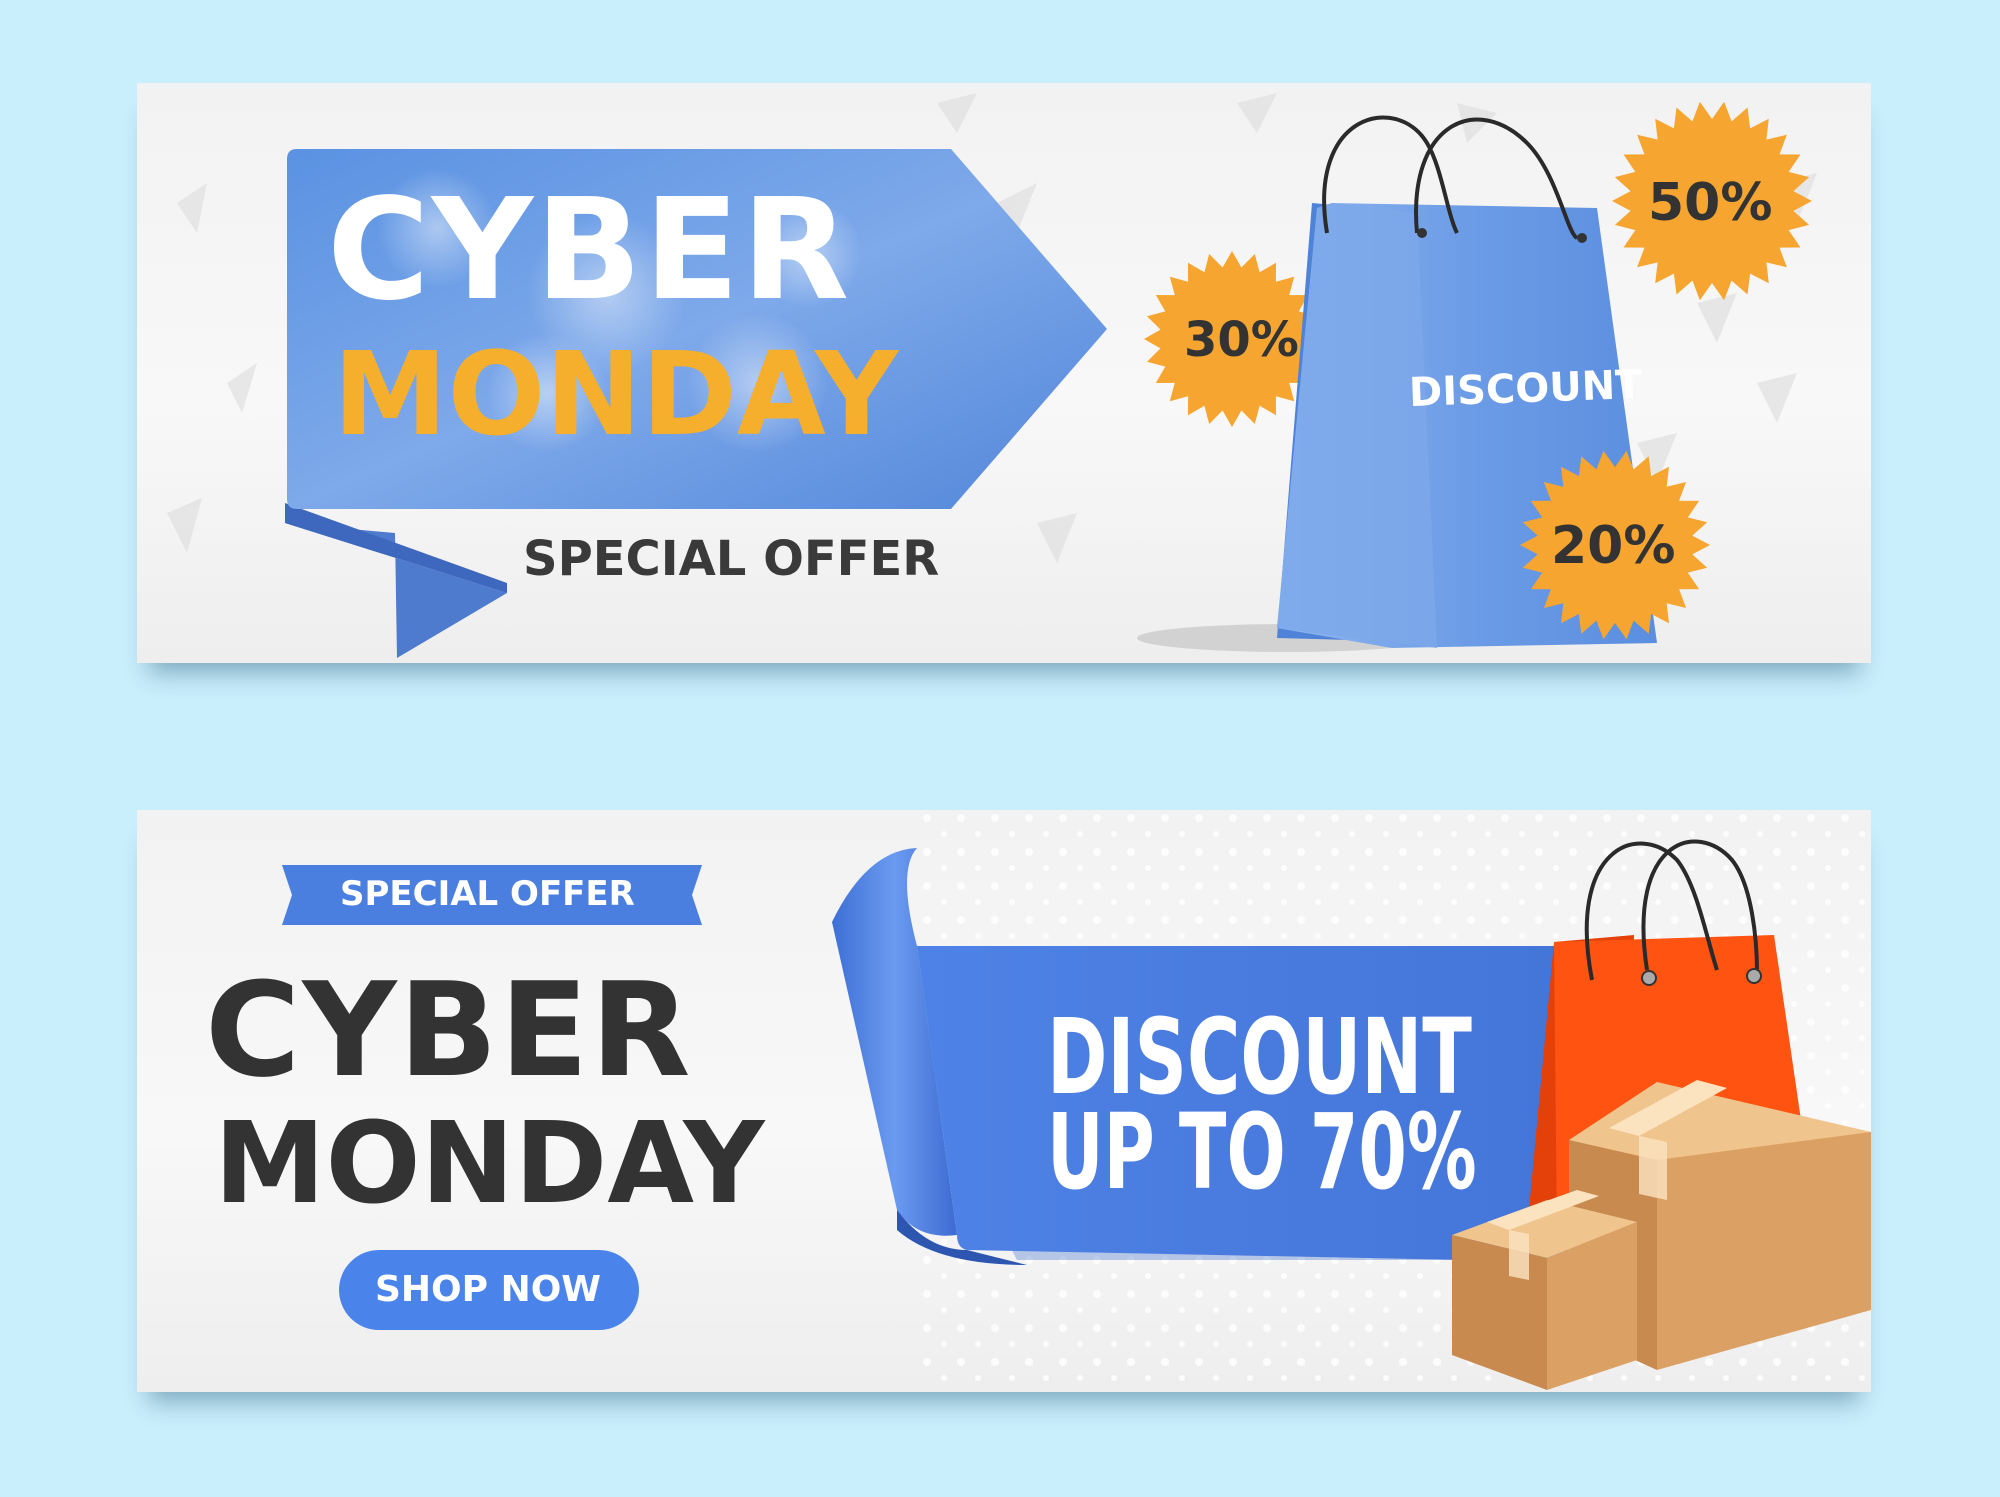 This screenshot has width=2000, height=1497. What do you see at coordinates (1710, 203) in the screenshot?
I see `badge-50-text: 50%` at bounding box center [1710, 203].